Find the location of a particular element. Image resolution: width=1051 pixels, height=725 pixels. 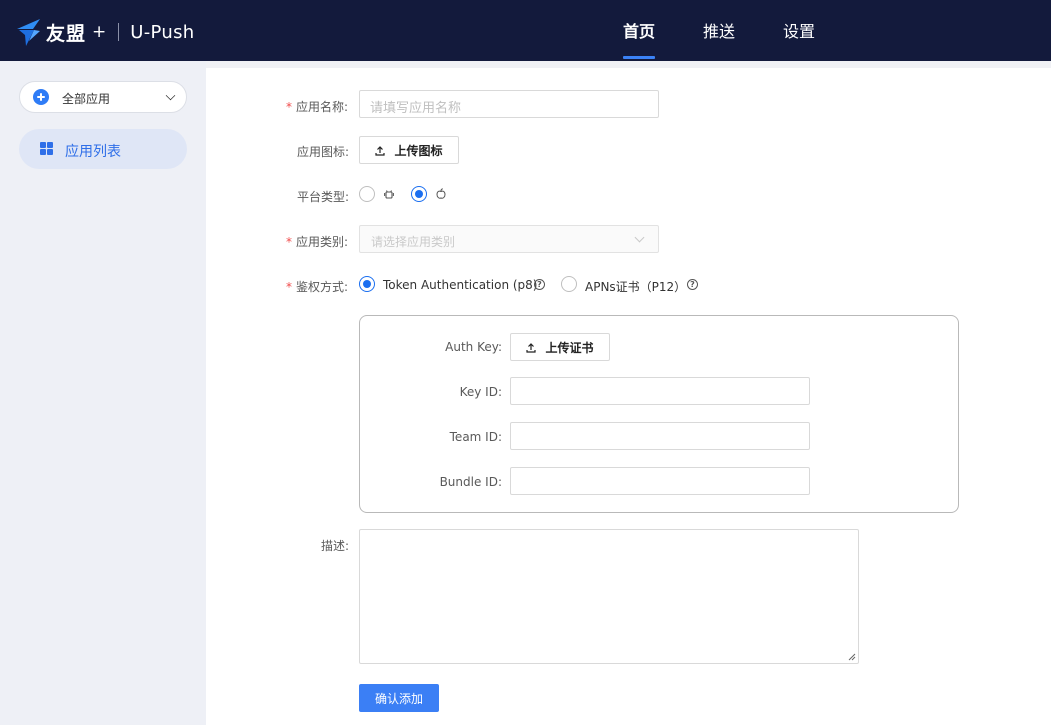

top-header: 友盟 + U-Push 首页 推送 设置 is located at coordinates (525, 30).